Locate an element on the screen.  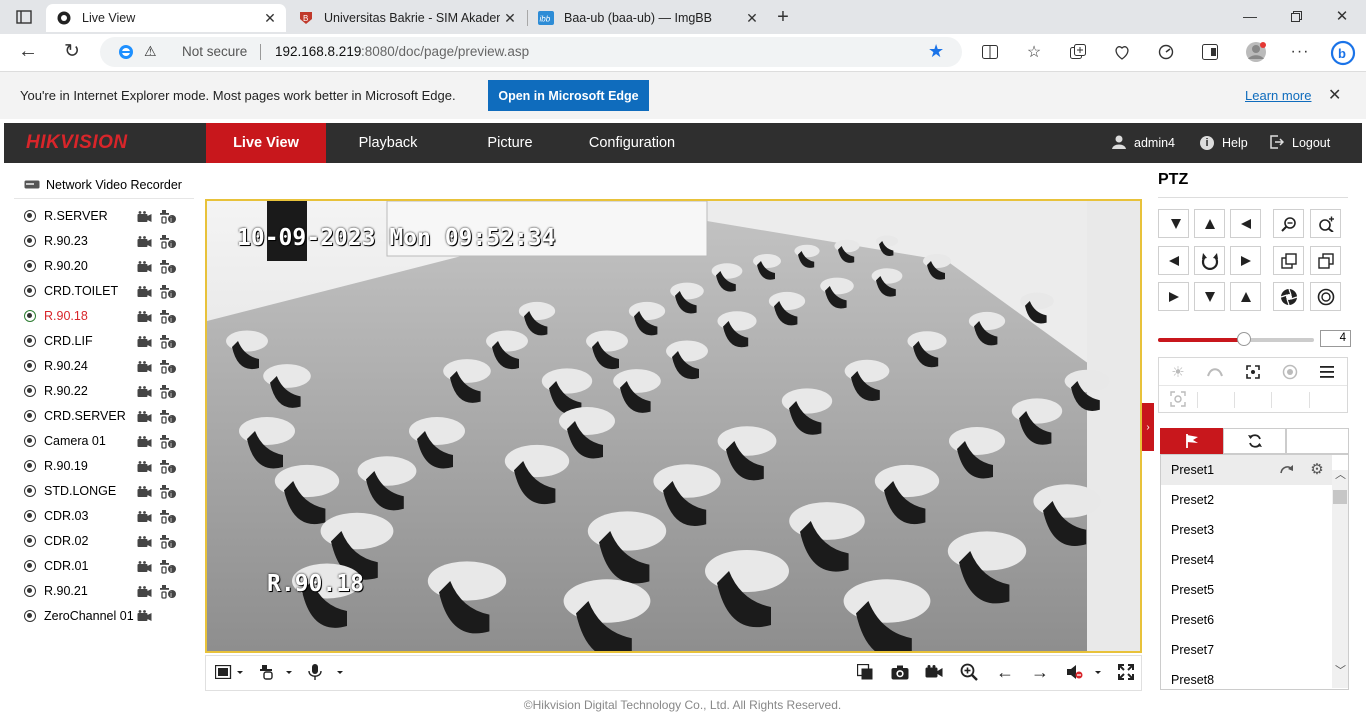
ptz-speed-handle is located at coordinates (1243, 339).